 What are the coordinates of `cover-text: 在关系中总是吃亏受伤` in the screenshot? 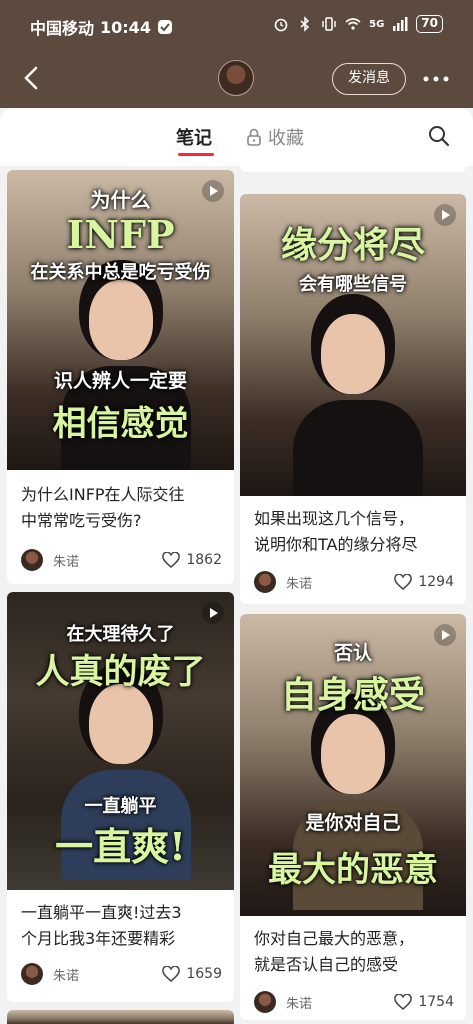 It's located at (120, 272).